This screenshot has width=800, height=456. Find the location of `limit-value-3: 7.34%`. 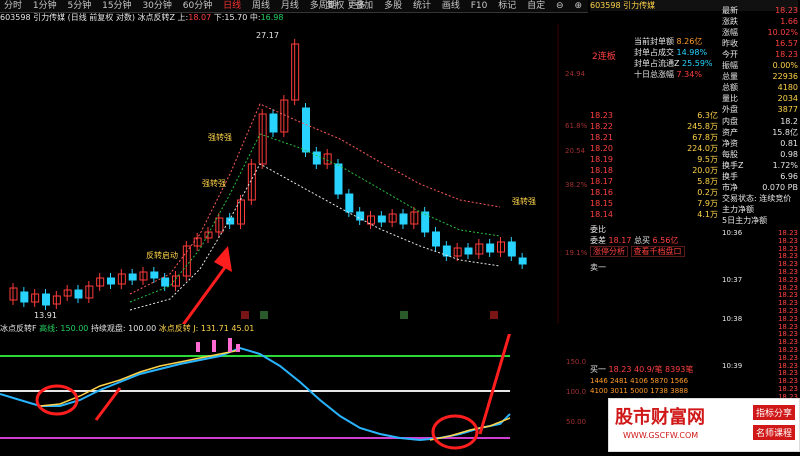

limit-value-3: 7.34% is located at coordinates (689, 74).